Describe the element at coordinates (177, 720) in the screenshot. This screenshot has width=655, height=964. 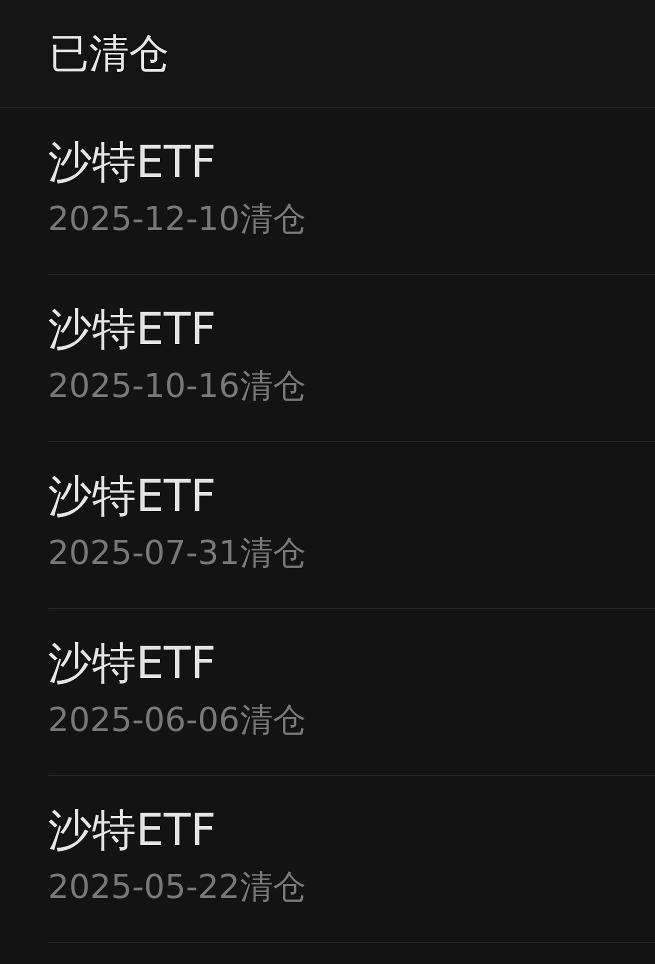
I see `cleared-date: 2025-06-06清仓` at that location.